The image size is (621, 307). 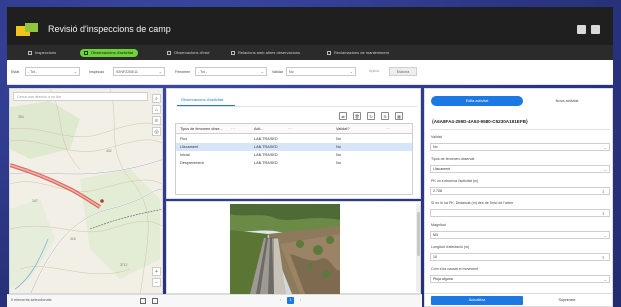 What do you see at coordinates (342, 129) in the screenshot?
I see `column-header: Validat?` at bounding box center [342, 129].